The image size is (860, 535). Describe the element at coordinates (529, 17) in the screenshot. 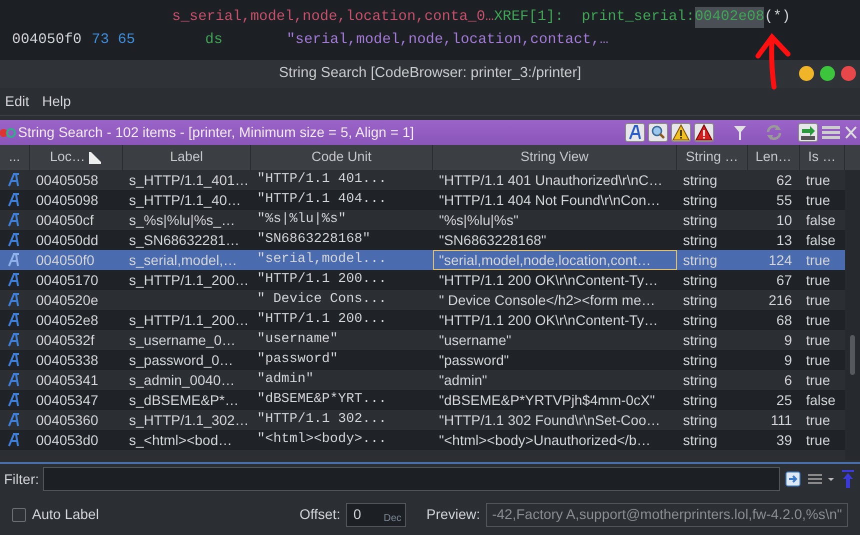

I see `xref-label: XREF[1]:` at that location.